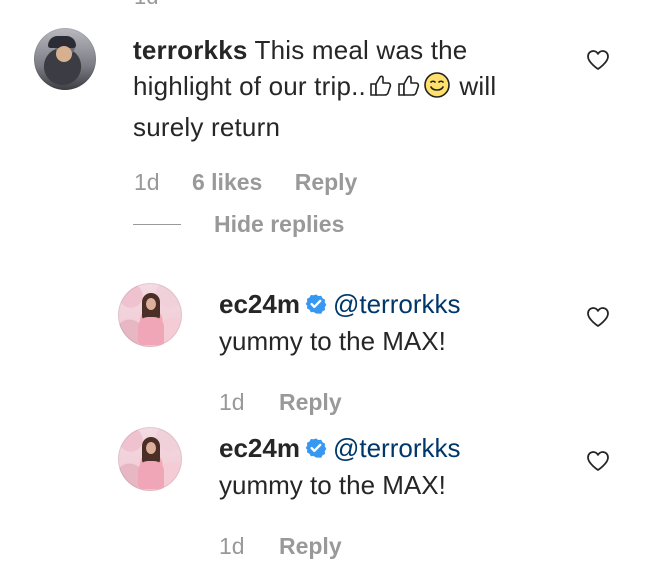 The image size is (650, 580). What do you see at coordinates (326, 182) in the screenshot?
I see `comment-reply-button: Reply` at bounding box center [326, 182].